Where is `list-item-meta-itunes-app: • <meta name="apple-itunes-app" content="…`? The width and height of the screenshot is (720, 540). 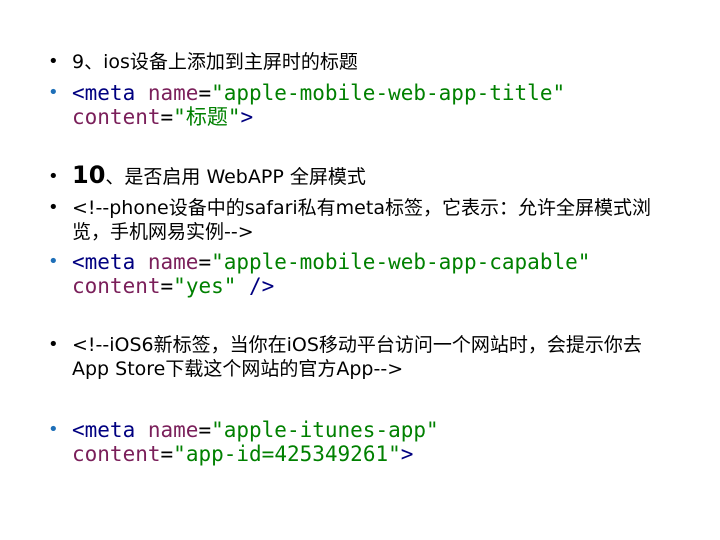
list-item-meta-itunes-app: • <meta name="apple-itunes-app" content="… is located at coordinates (358, 442).